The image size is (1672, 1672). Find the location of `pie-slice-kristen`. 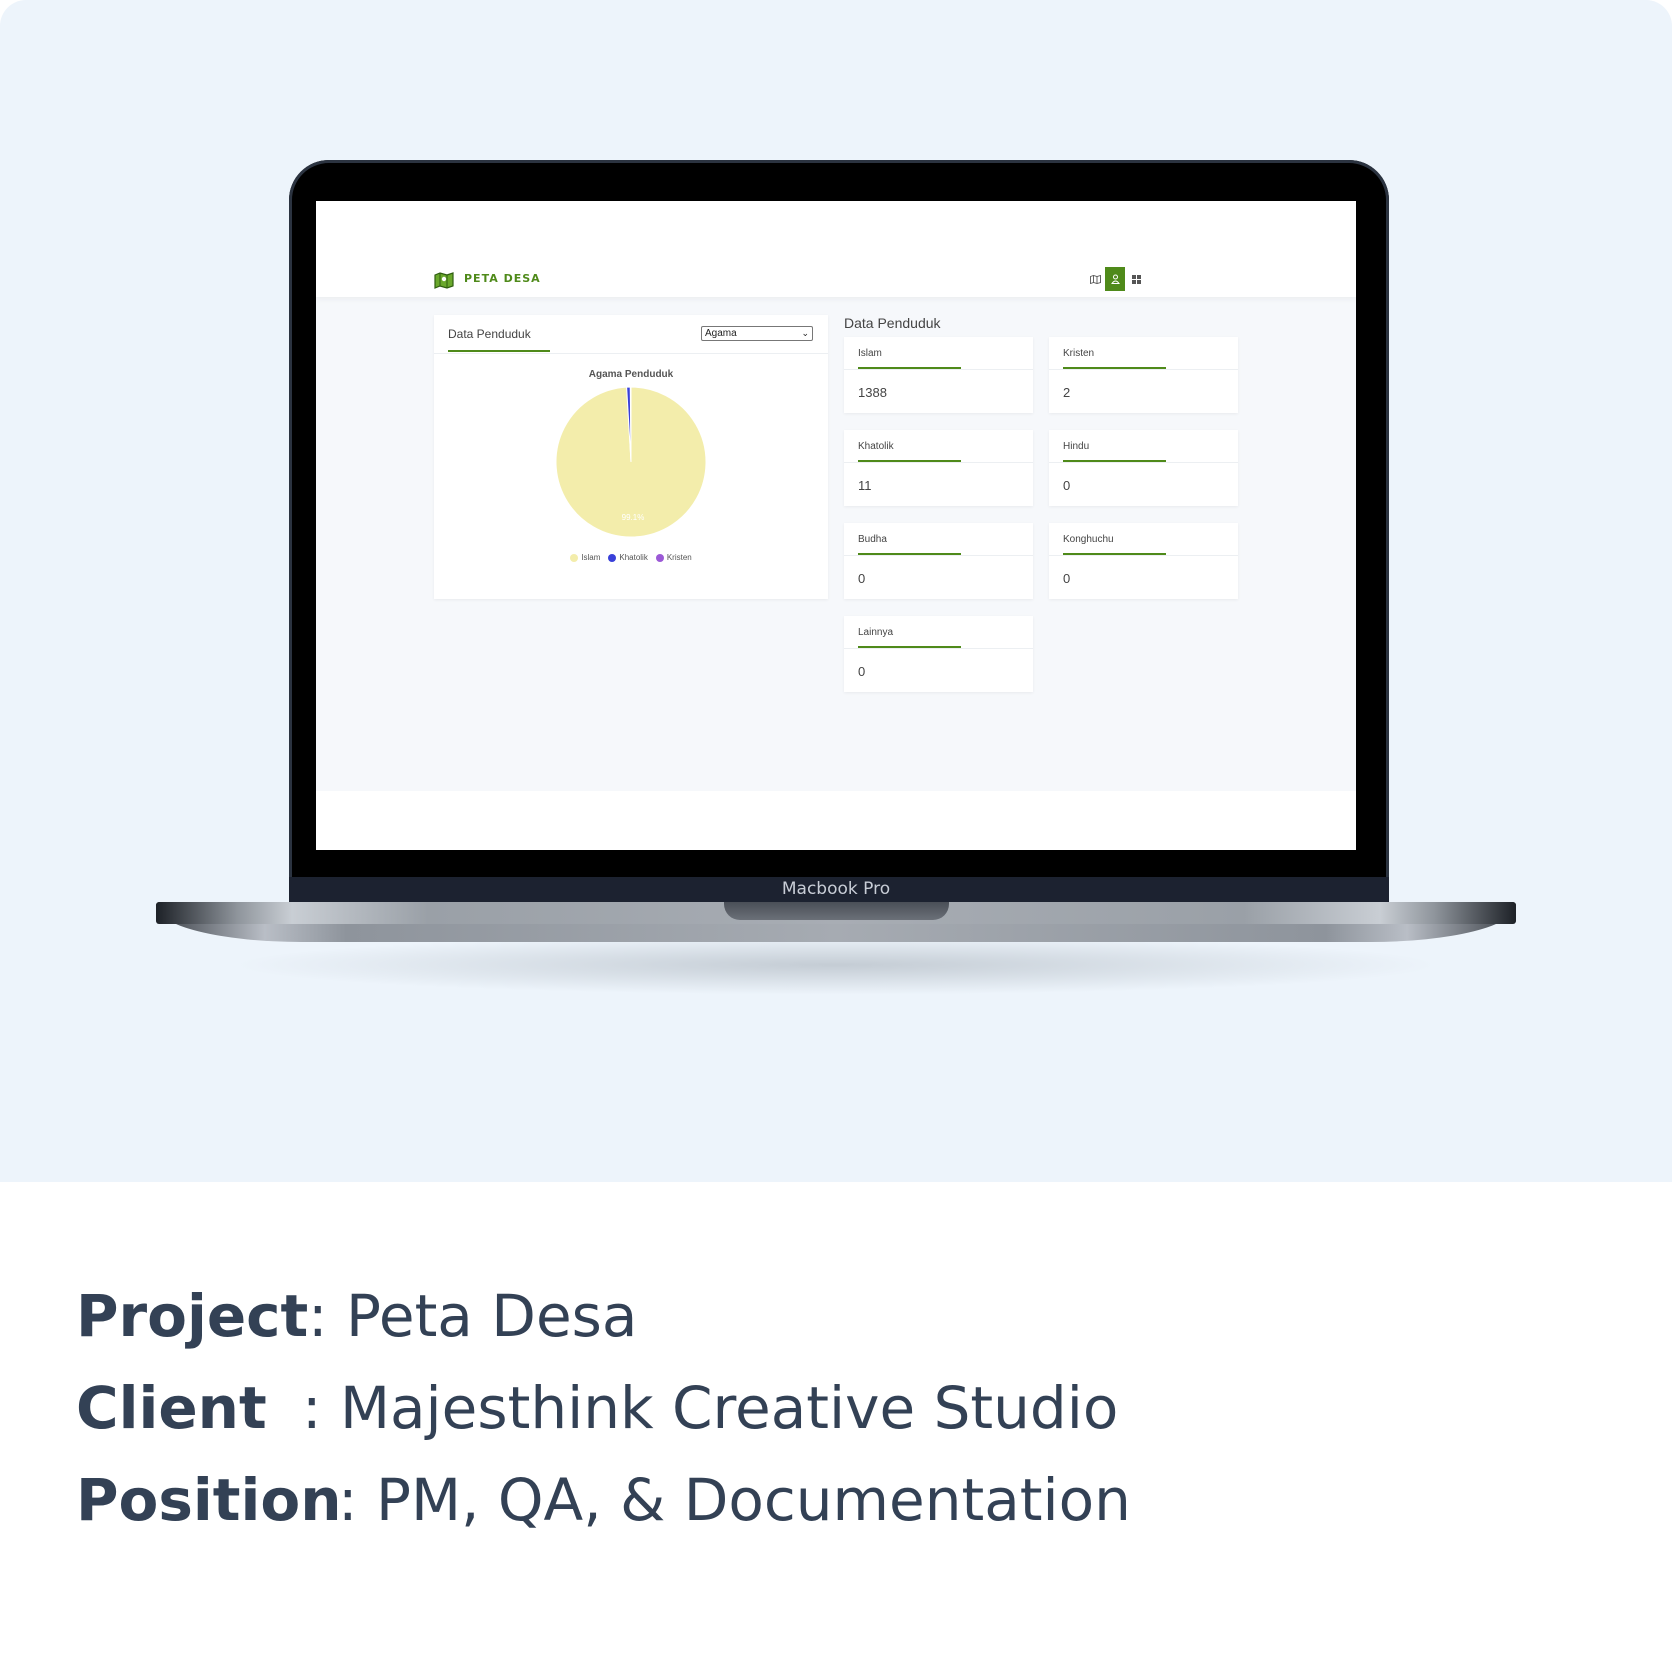

pie-slice-kristen is located at coordinates (630, 424).